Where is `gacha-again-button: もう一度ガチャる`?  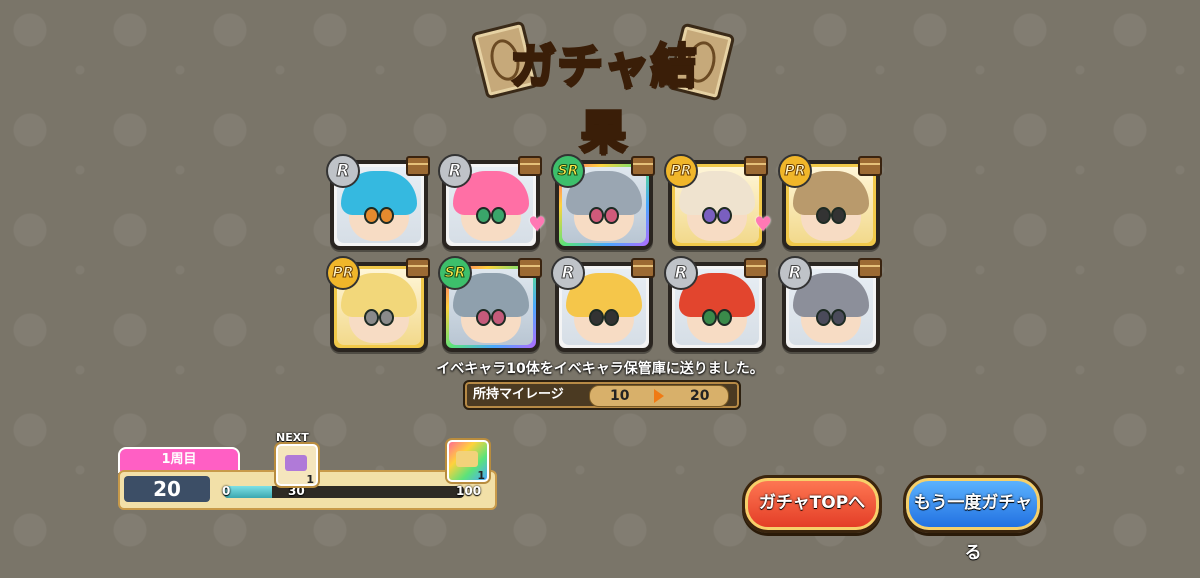
gacha-again-button: もう一度ガチャる is located at coordinates (973, 519).